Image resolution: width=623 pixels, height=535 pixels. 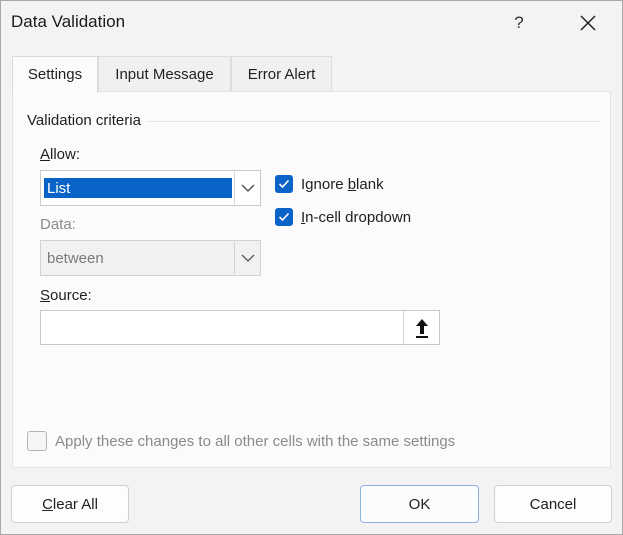 What do you see at coordinates (45, 295) in the screenshot?
I see `source-label-accelerator: S` at bounding box center [45, 295].